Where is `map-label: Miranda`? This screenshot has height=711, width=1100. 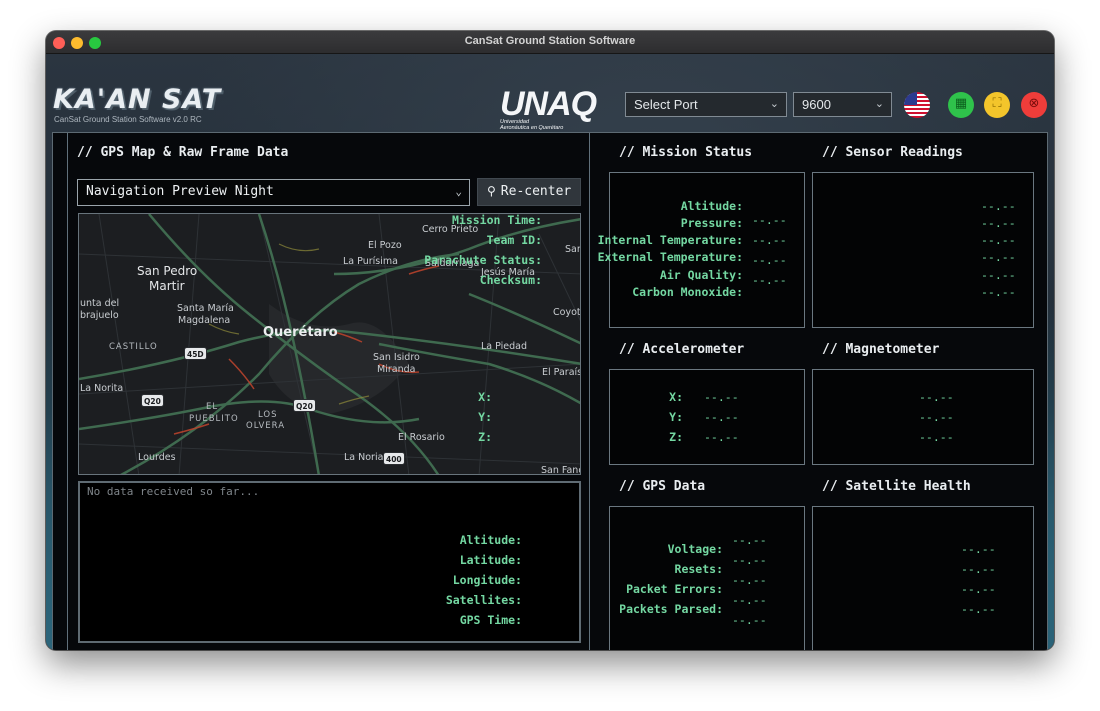 map-label: Miranda is located at coordinates (396, 369).